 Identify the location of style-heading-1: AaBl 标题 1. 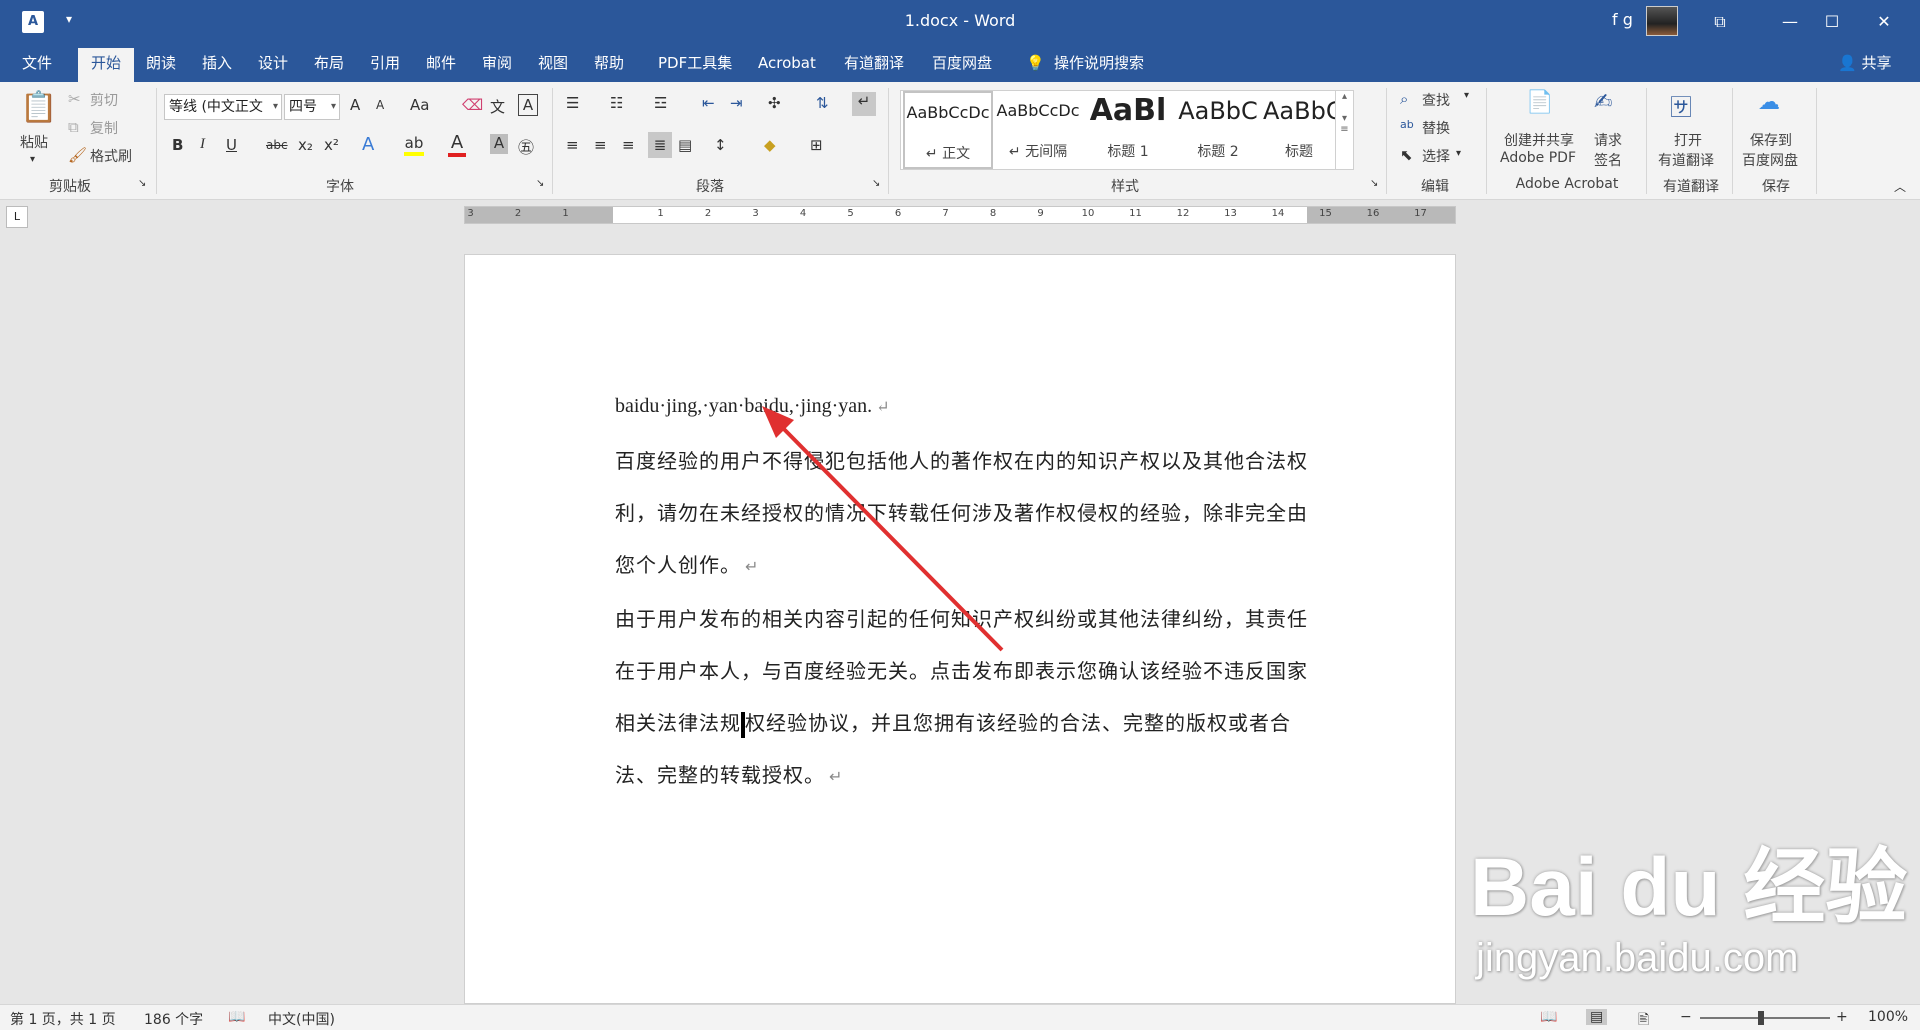
(1128, 130).